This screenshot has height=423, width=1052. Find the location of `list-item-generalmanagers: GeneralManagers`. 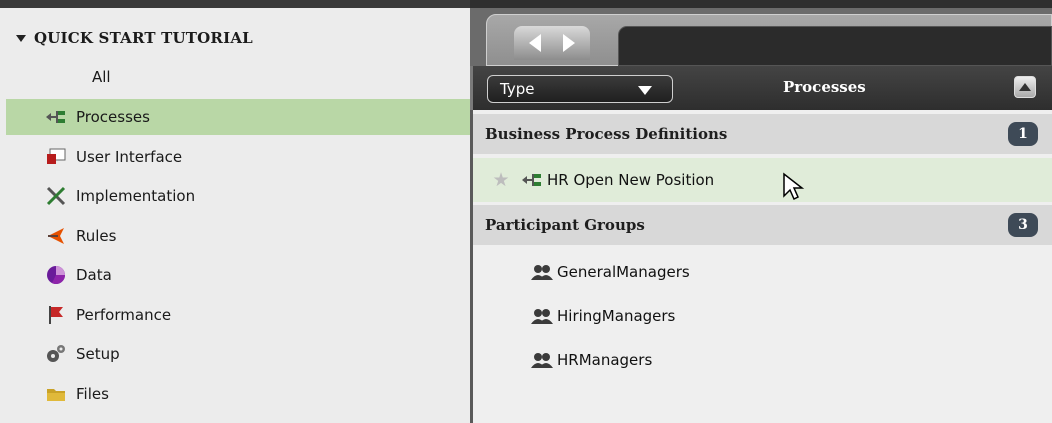

list-item-generalmanagers: GeneralManagers is located at coordinates (762, 272).